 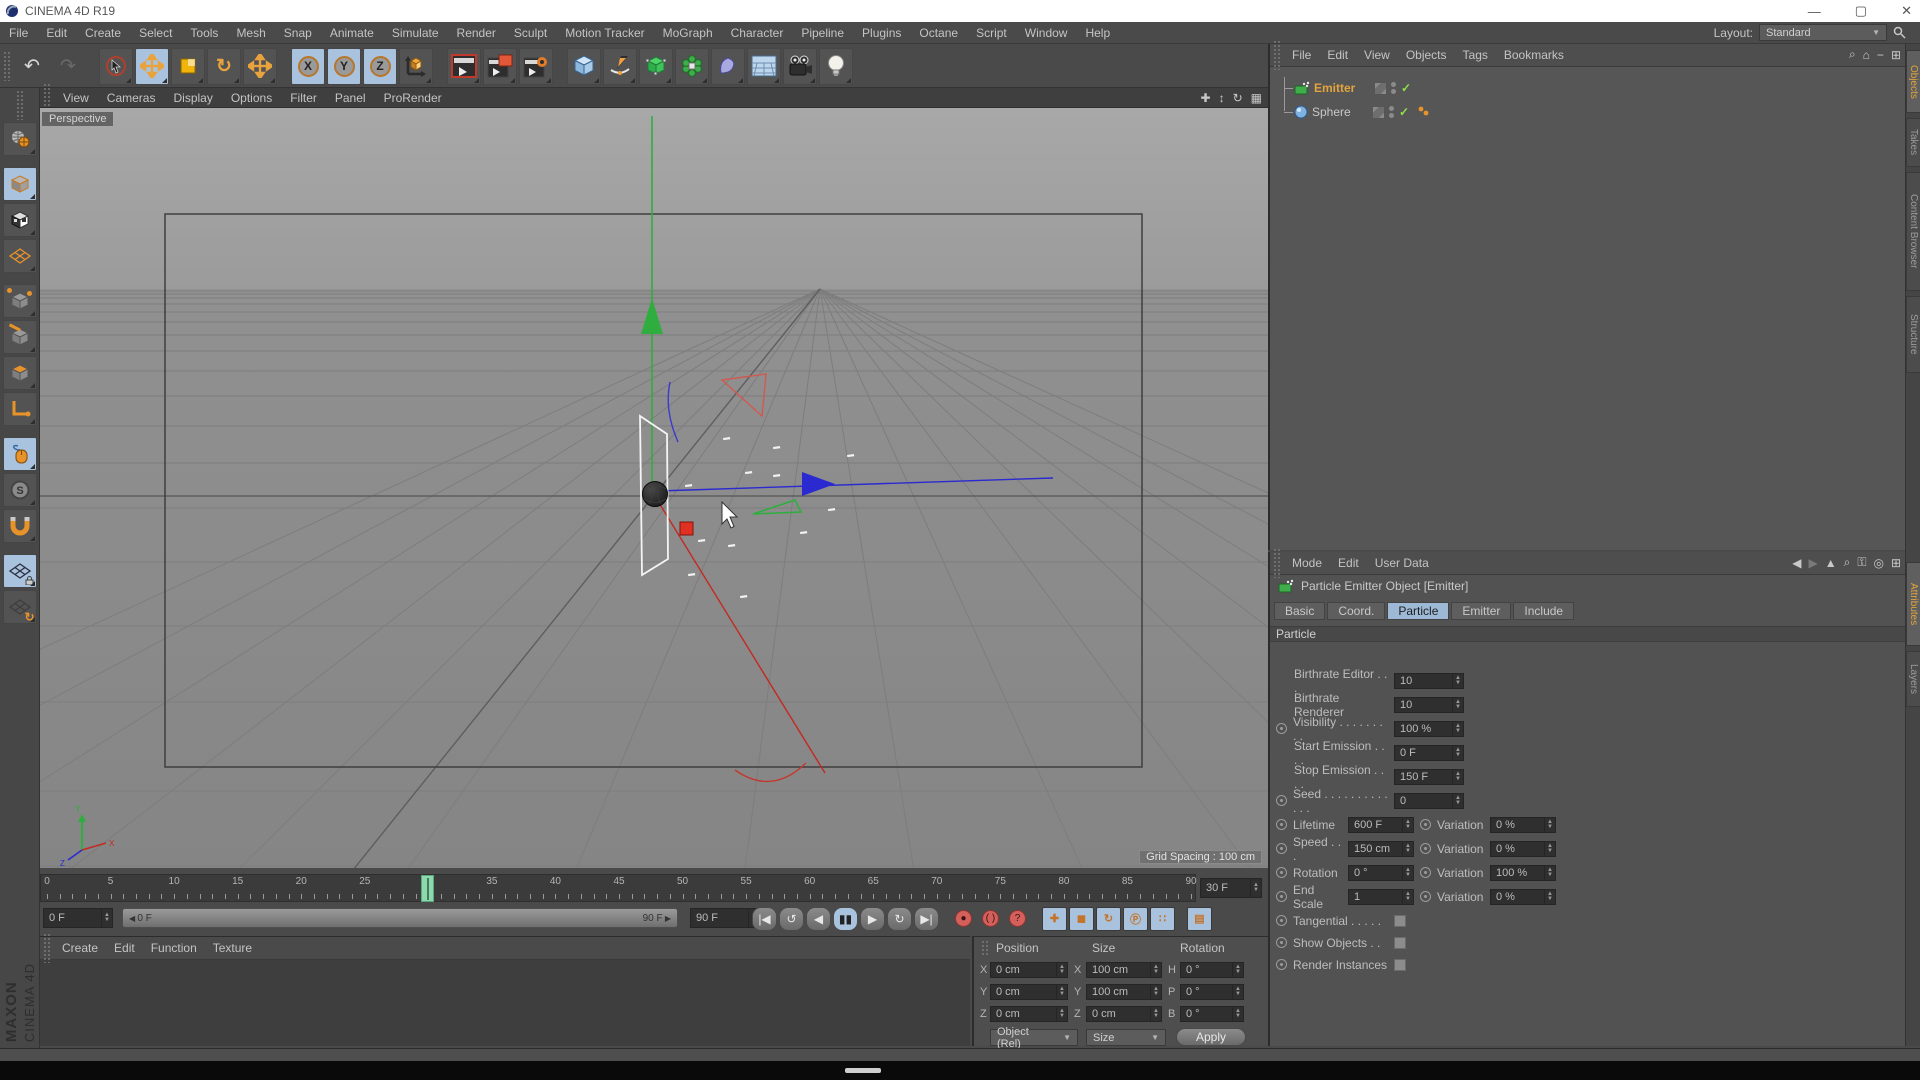 I want to click on menu-pipeline: Pipeline, so click(x=822, y=33).